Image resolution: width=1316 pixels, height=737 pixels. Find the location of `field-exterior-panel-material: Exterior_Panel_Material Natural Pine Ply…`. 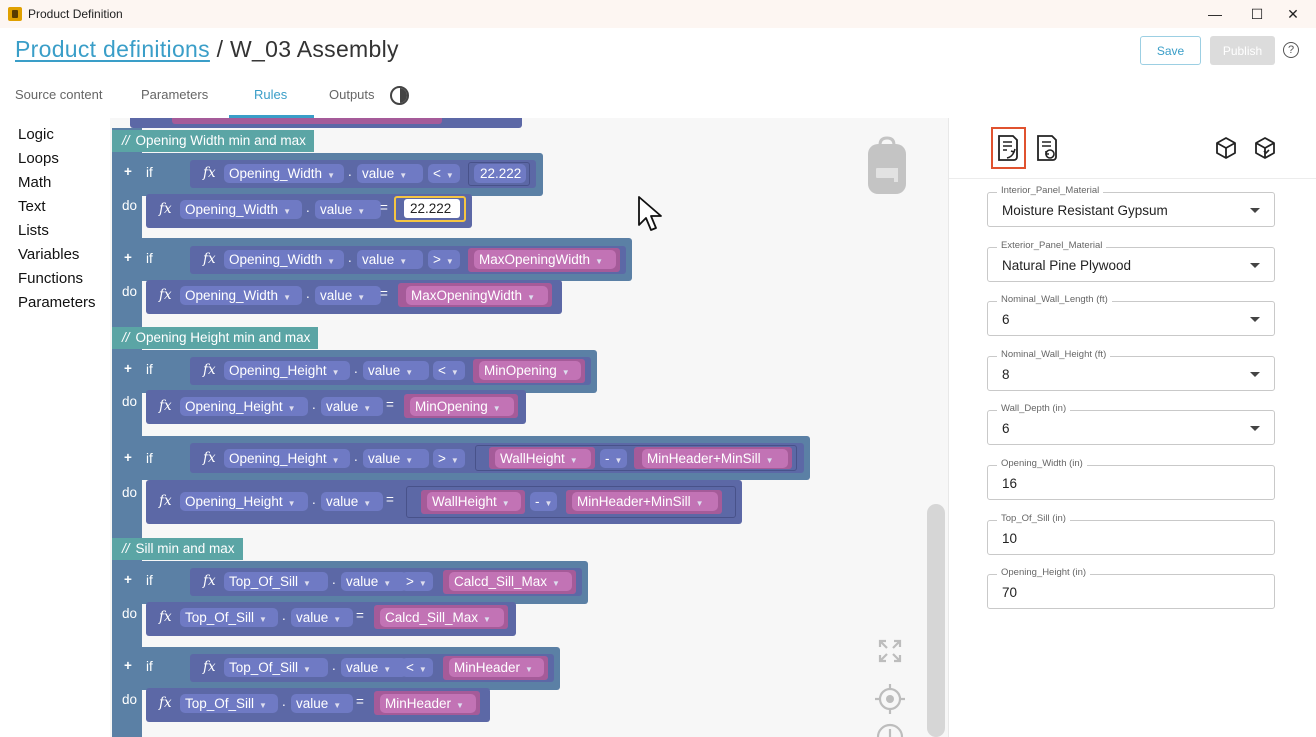

field-exterior-panel-material: Exterior_Panel_Material Natural Pine Ply… is located at coordinates (1131, 261).